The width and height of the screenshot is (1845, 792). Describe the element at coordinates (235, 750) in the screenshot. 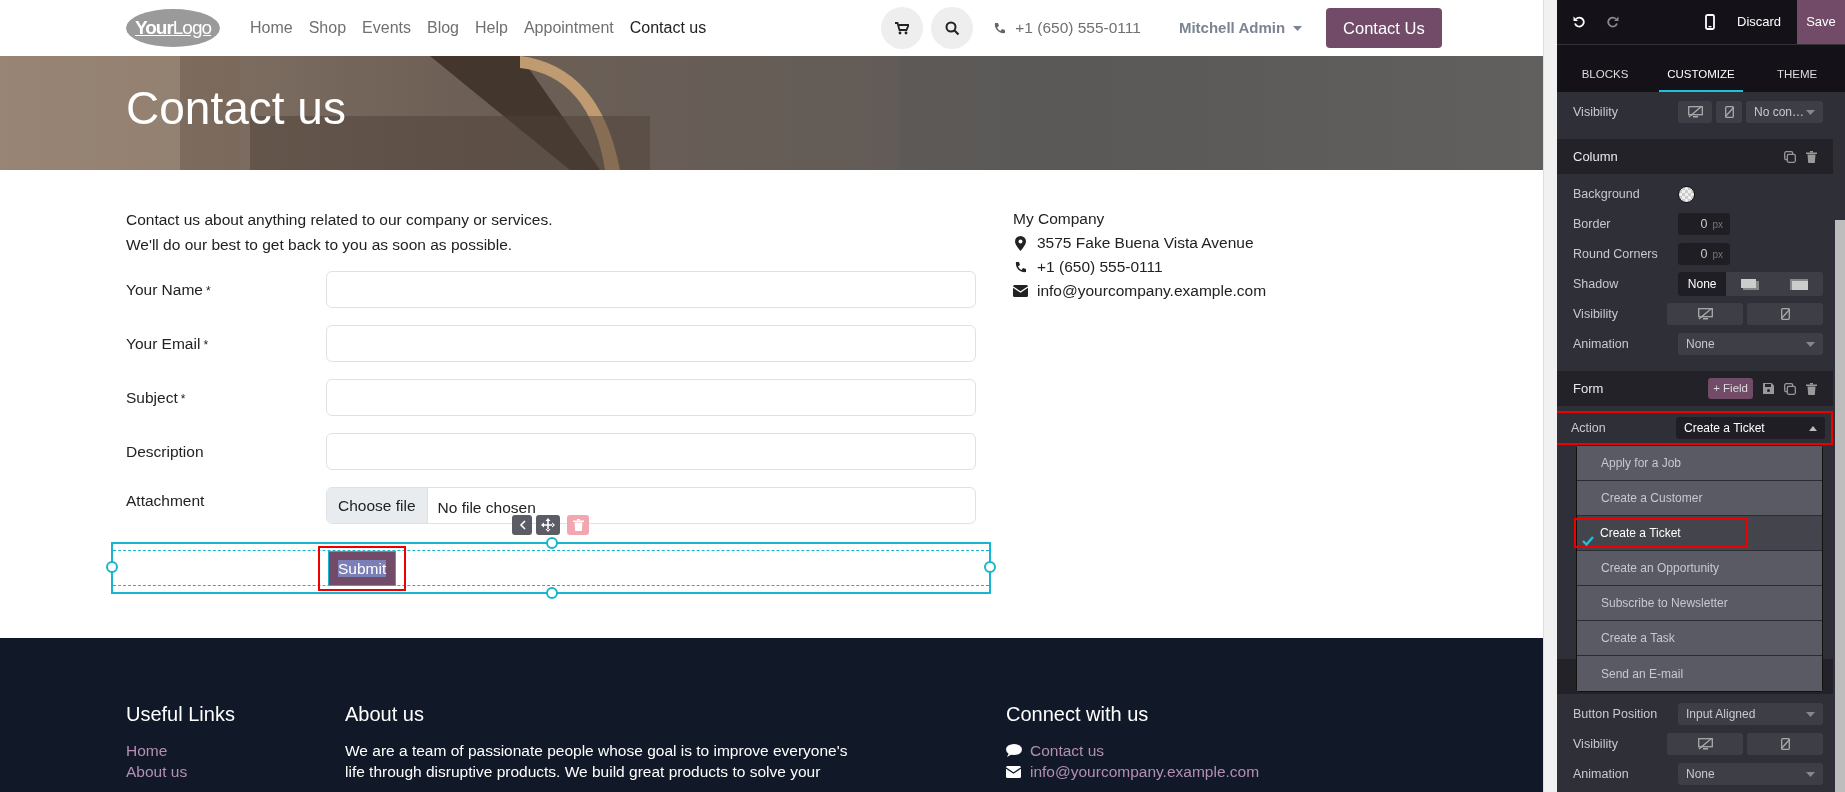

I see `footer-link: Home` at that location.